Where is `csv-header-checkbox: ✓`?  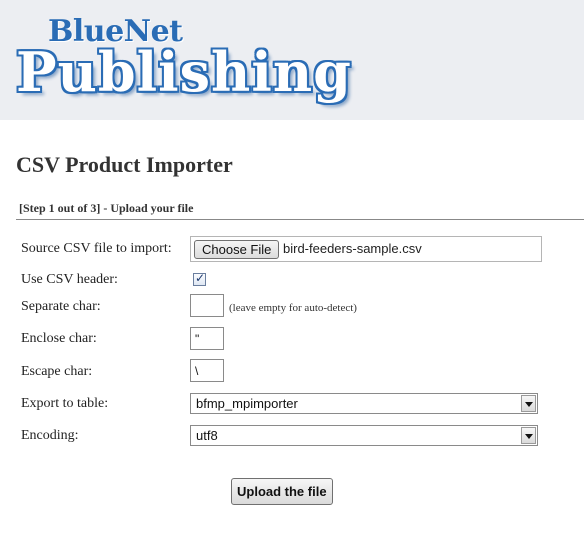 csv-header-checkbox: ✓ is located at coordinates (199, 278).